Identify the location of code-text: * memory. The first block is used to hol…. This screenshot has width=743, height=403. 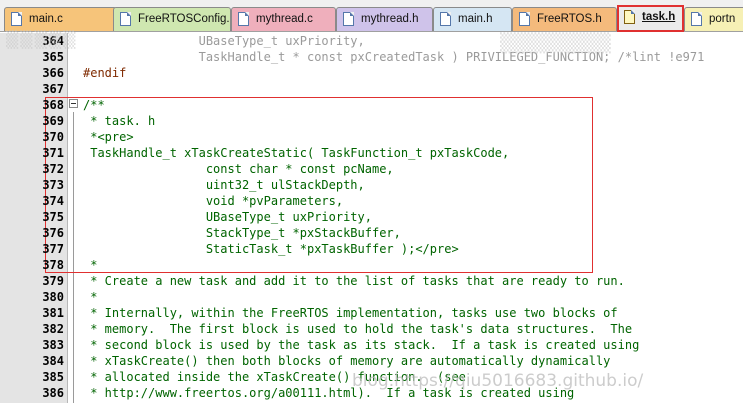
(358, 329).